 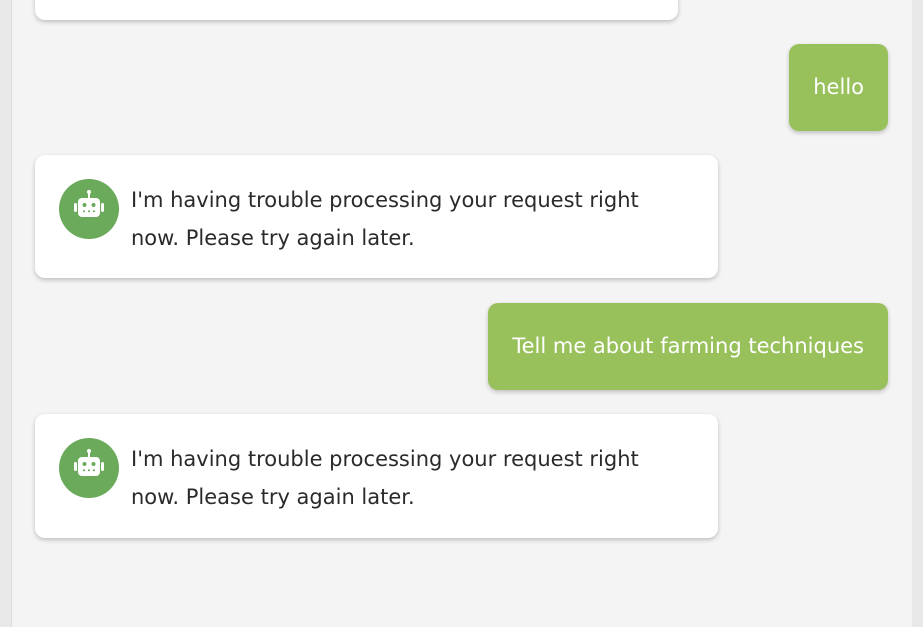 I want to click on user-message-text: hello, so click(x=838, y=87).